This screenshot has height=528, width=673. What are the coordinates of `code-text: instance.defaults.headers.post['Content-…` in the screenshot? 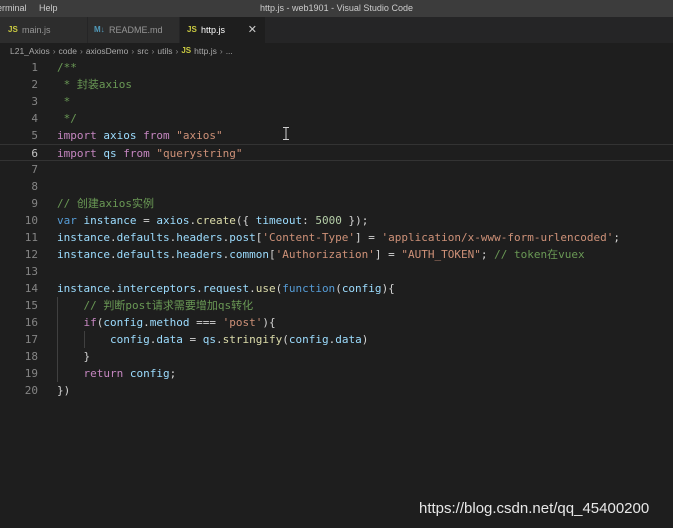 It's located at (338, 237).